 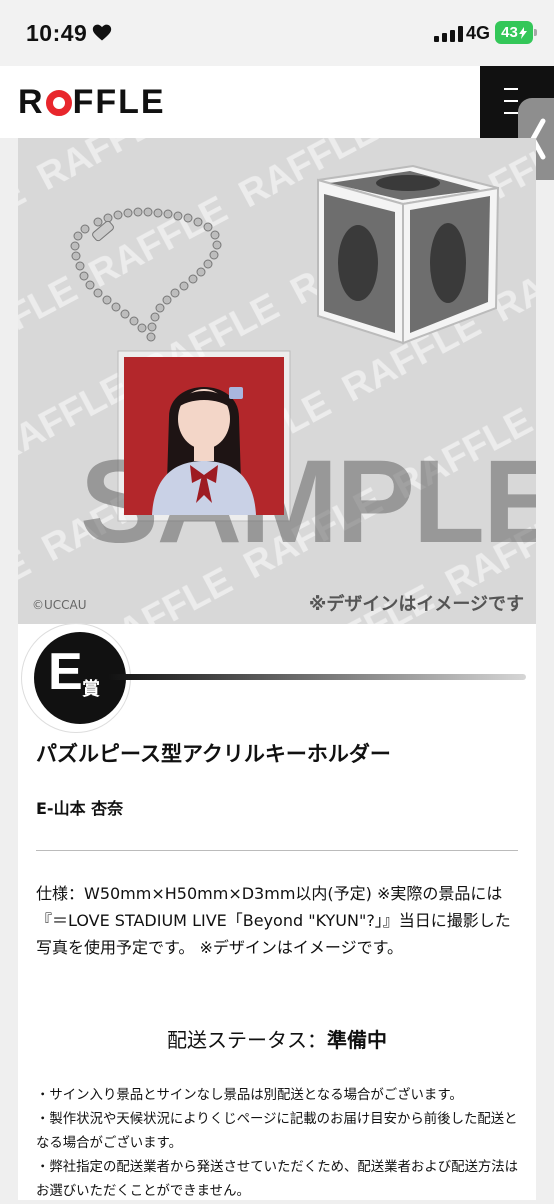 What do you see at coordinates (204, 436) in the screenshot?
I see `member-photo` at bounding box center [204, 436].